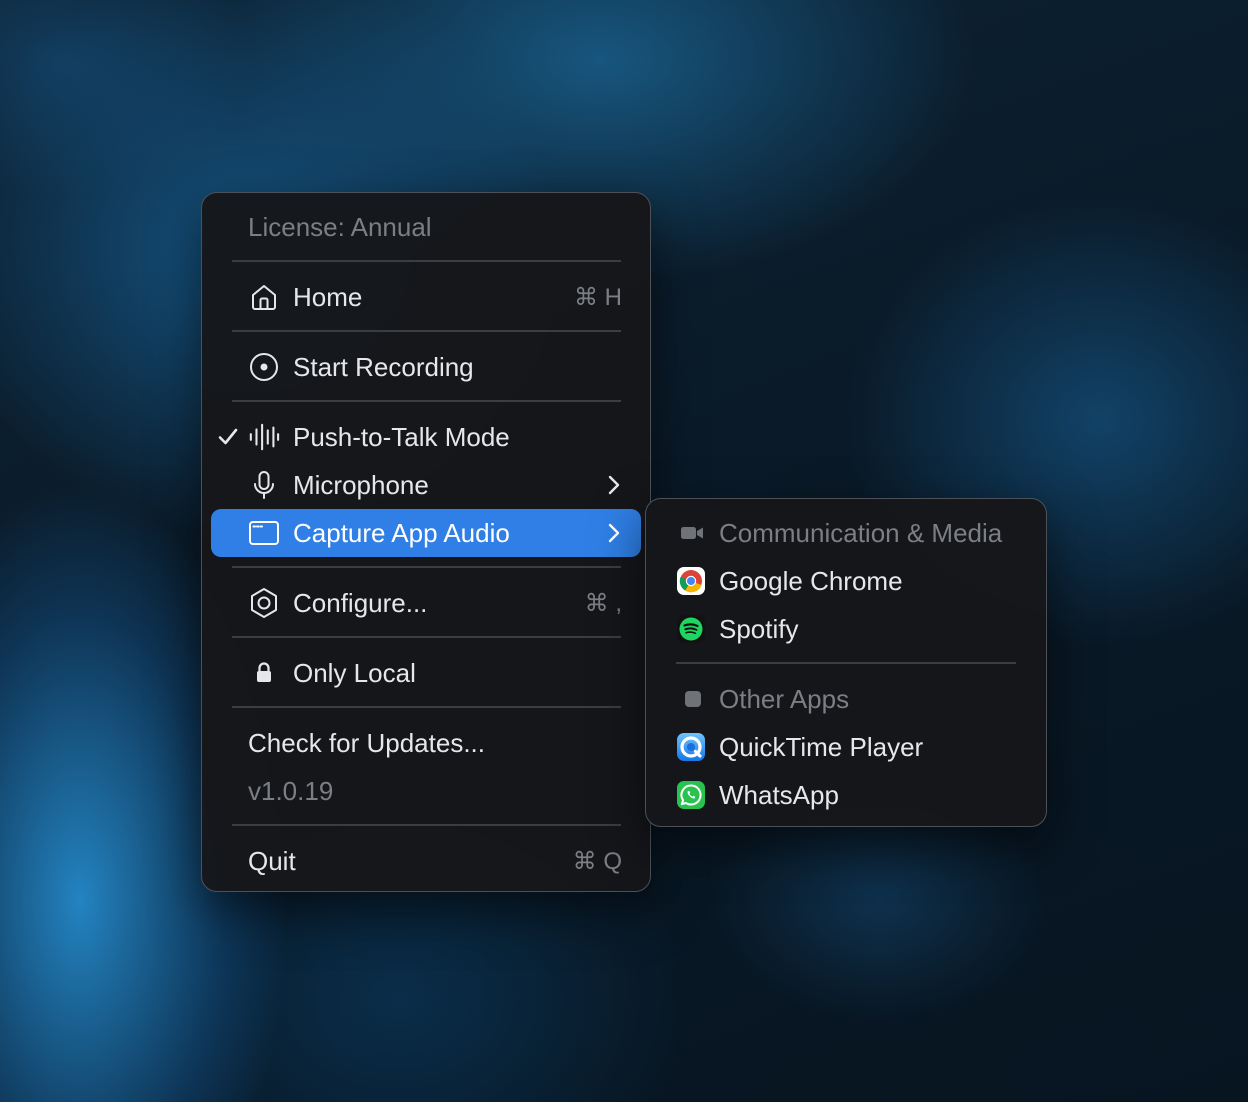 The image size is (1248, 1102). I want to click on home-label: Home, so click(328, 296).